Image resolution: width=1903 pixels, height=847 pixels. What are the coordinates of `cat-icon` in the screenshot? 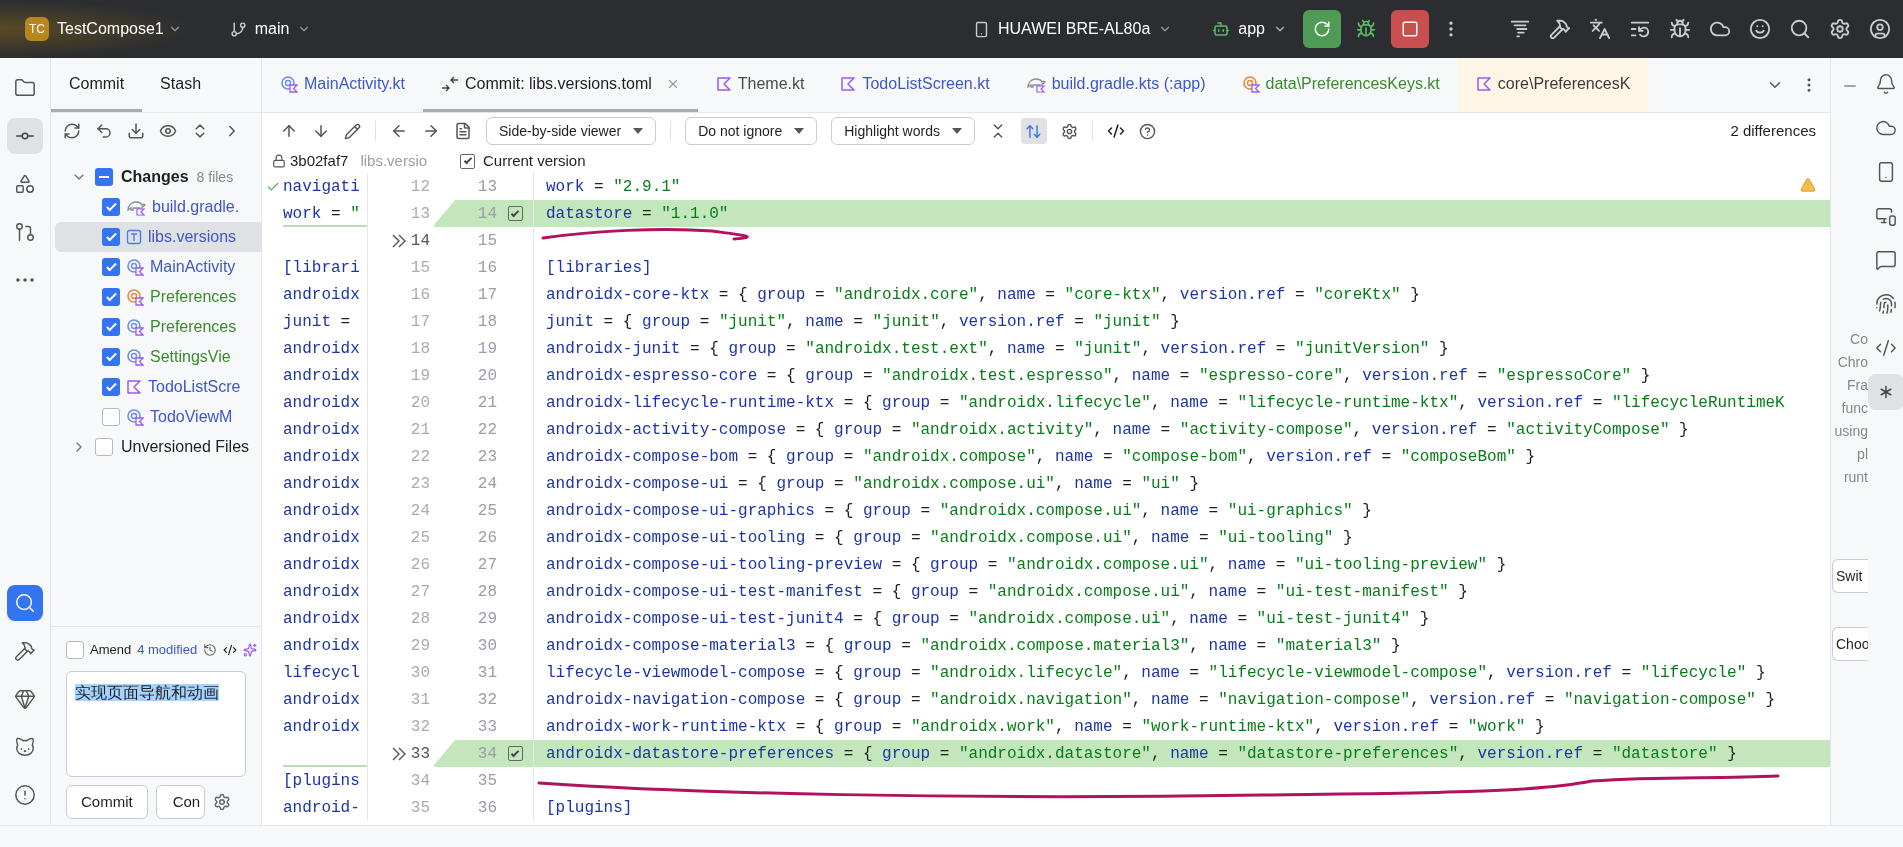 It's located at (25, 747).